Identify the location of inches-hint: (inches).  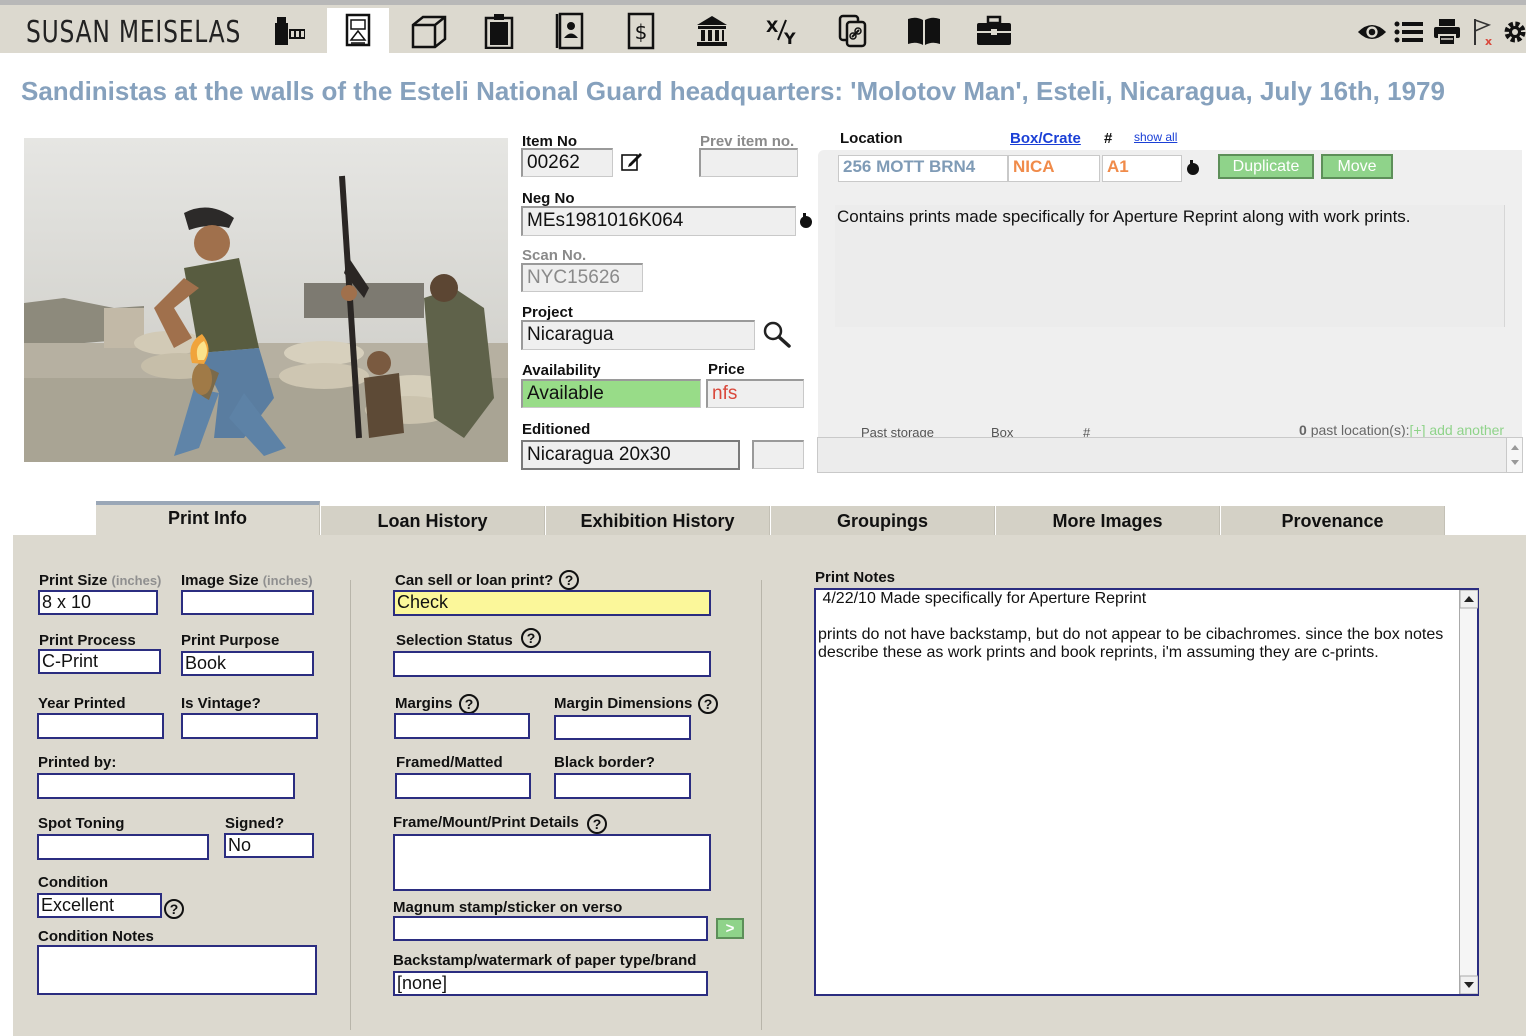
(136, 580).